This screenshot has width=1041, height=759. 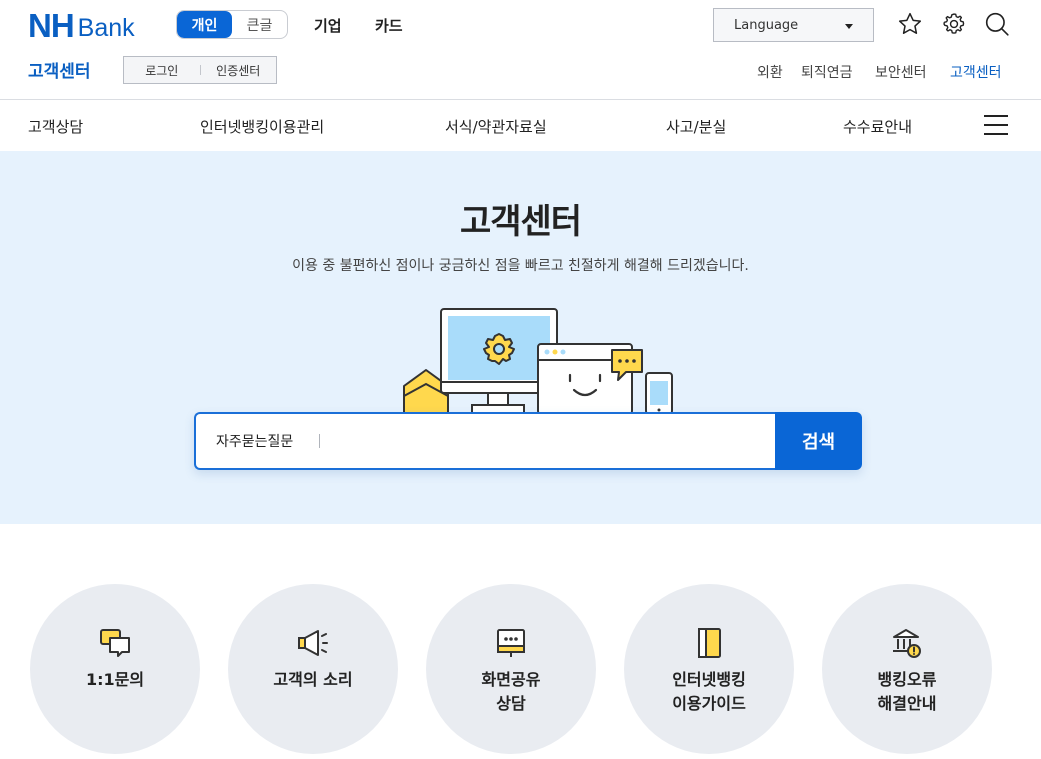 What do you see at coordinates (901, 72) in the screenshot?
I see `util-link-security: 보안센터` at bounding box center [901, 72].